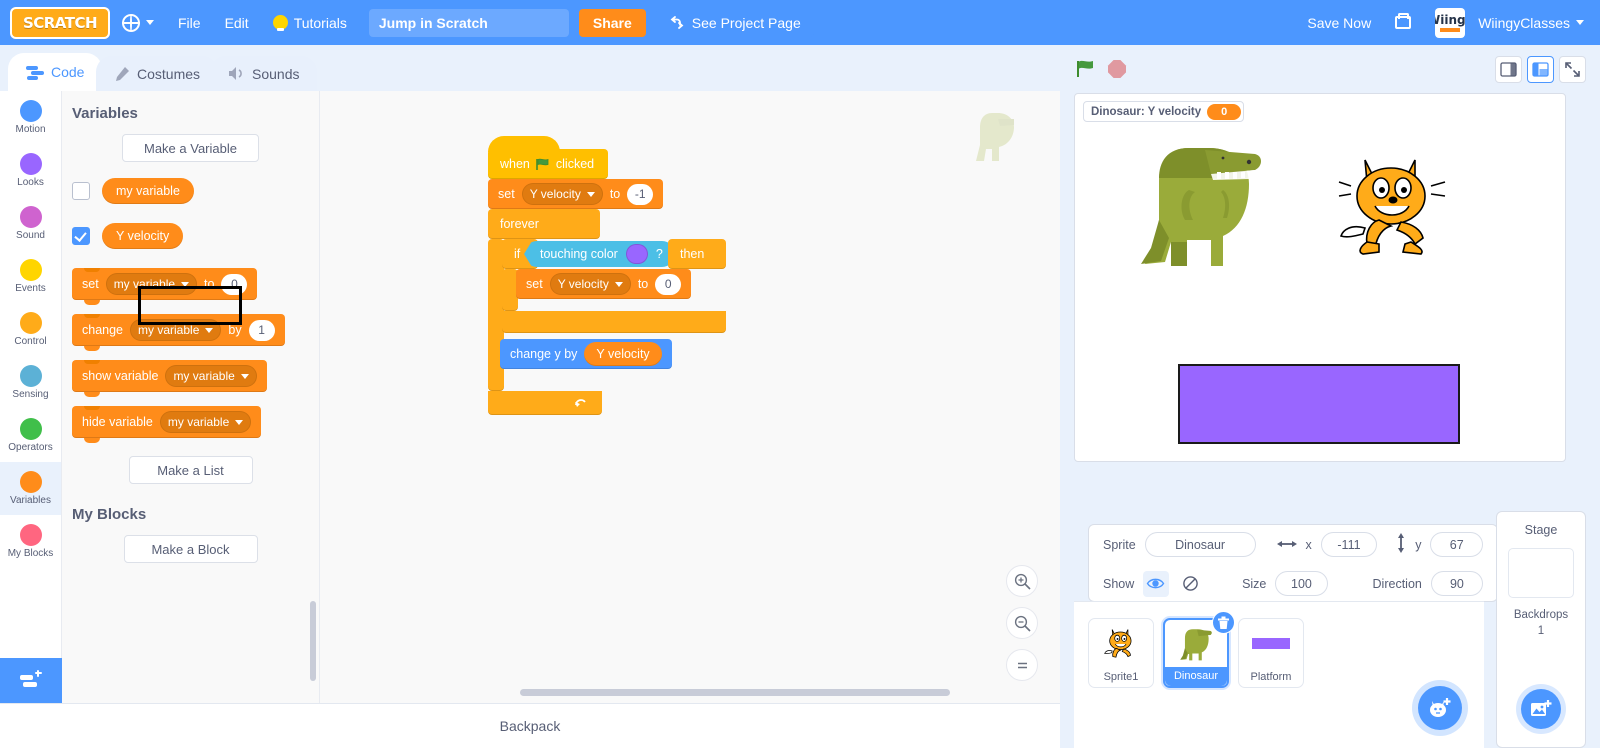 Image resolution: width=1600 pixels, height=748 pixels. I want to click on value-input: -1, so click(640, 194).